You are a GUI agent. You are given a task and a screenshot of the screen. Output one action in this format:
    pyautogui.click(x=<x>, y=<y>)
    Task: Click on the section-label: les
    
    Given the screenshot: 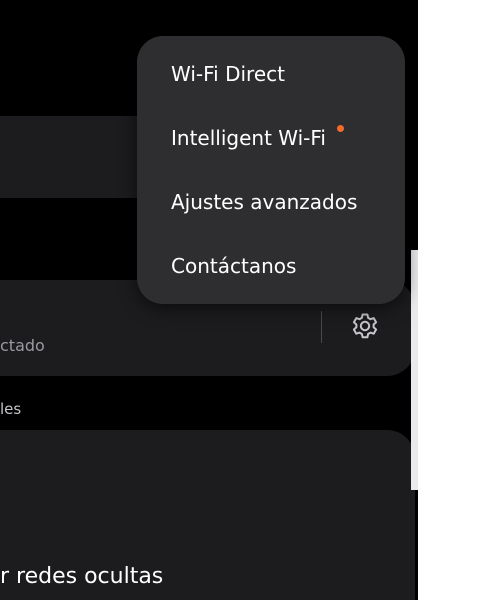 What is the action you would take?
    pyautogui.click(x=11, y=409)
    